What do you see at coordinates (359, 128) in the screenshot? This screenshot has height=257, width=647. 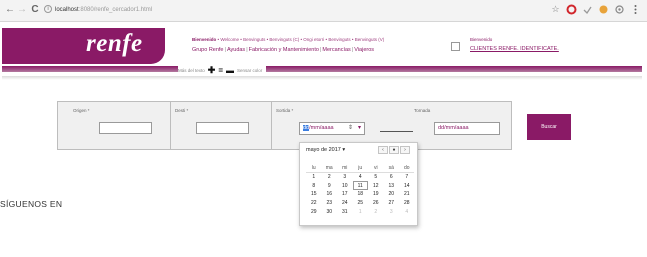 I see `dropdown-arrow-icon: ▾` at bounding box center [359, 128].